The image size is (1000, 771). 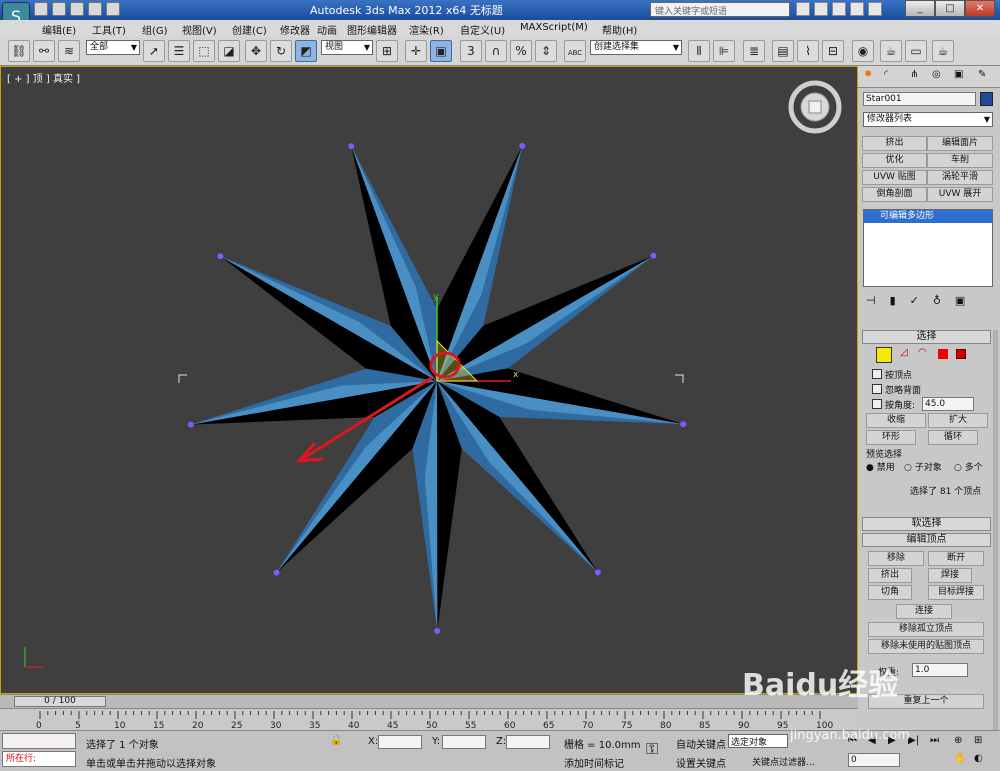 What do you see at coordinates (958, 740) in the screenshot?
I see `zoom-icon: ⊕` at bounding box center [958, 740].